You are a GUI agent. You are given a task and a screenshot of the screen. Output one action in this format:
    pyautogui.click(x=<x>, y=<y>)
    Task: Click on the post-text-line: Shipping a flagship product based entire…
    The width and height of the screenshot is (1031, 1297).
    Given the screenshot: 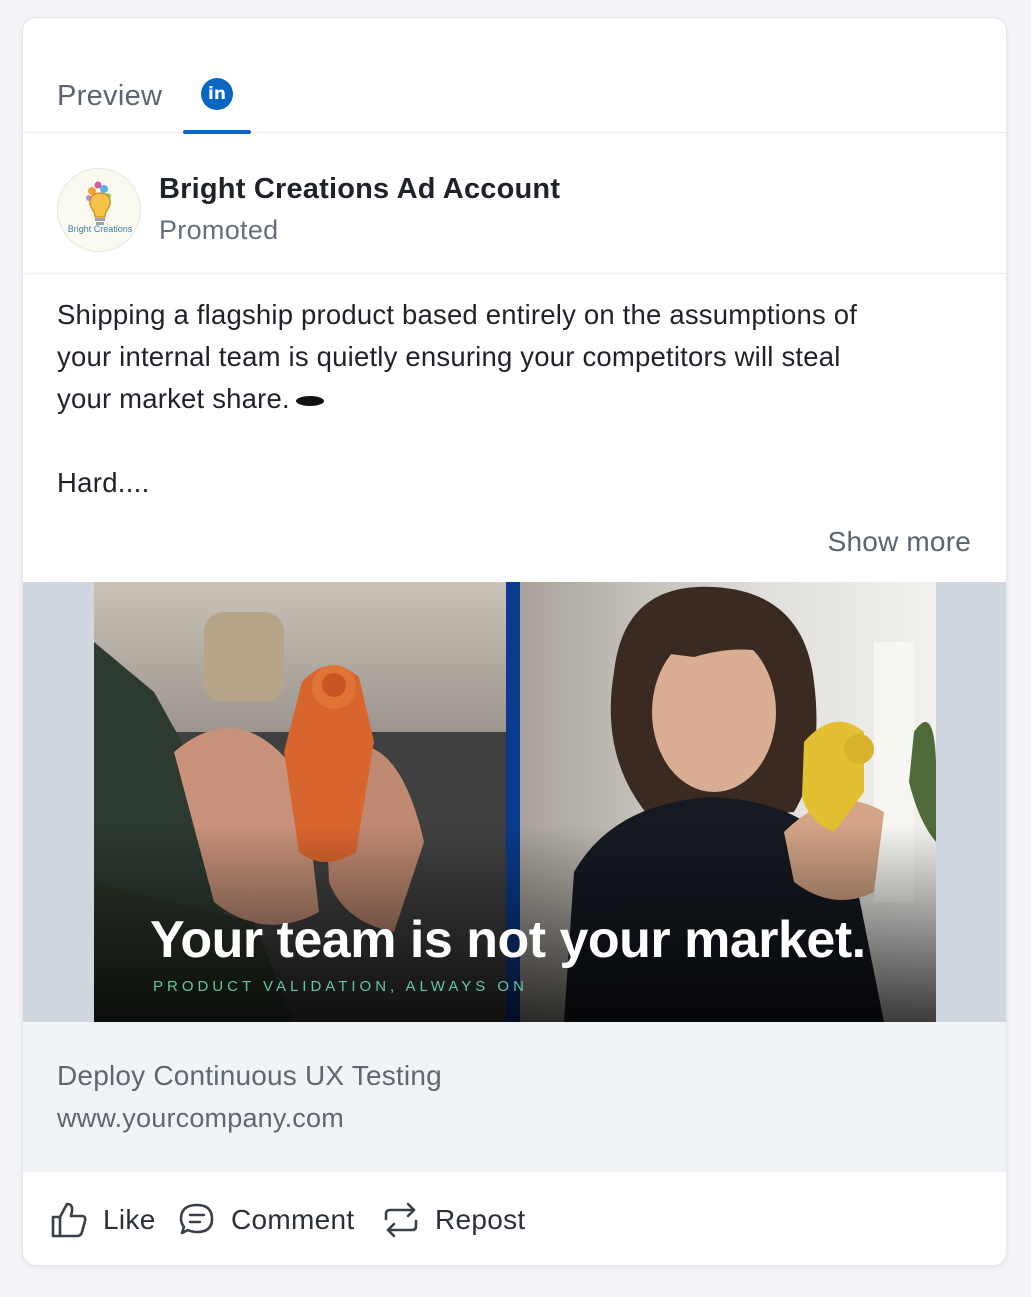 What is the action you would take?
    pyautogui.click(x=457, y=314)
    